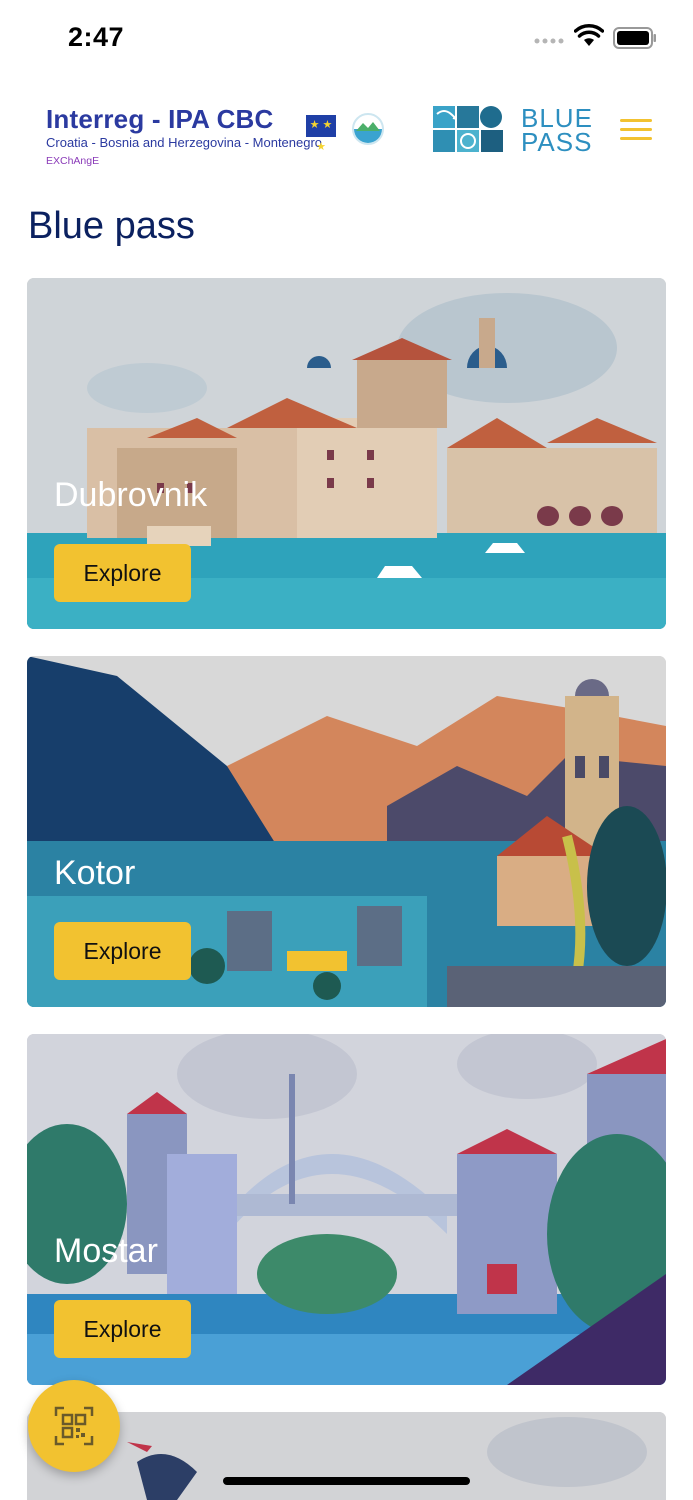  What do you see at coordinates (346, 38) in the screenshot?
I see `status-bar: 2:47` at bounding box center [346, 38].